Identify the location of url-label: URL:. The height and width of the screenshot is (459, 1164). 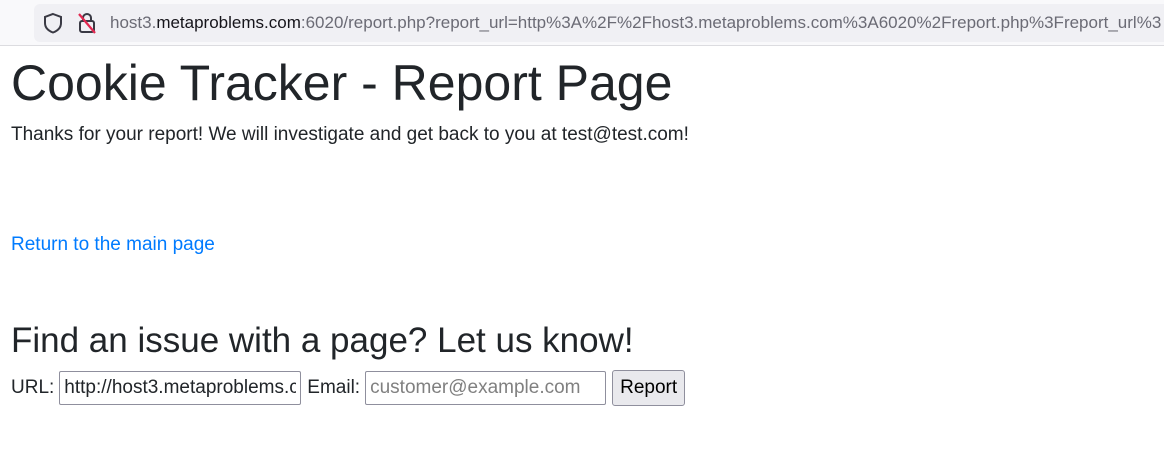
(33, 387).